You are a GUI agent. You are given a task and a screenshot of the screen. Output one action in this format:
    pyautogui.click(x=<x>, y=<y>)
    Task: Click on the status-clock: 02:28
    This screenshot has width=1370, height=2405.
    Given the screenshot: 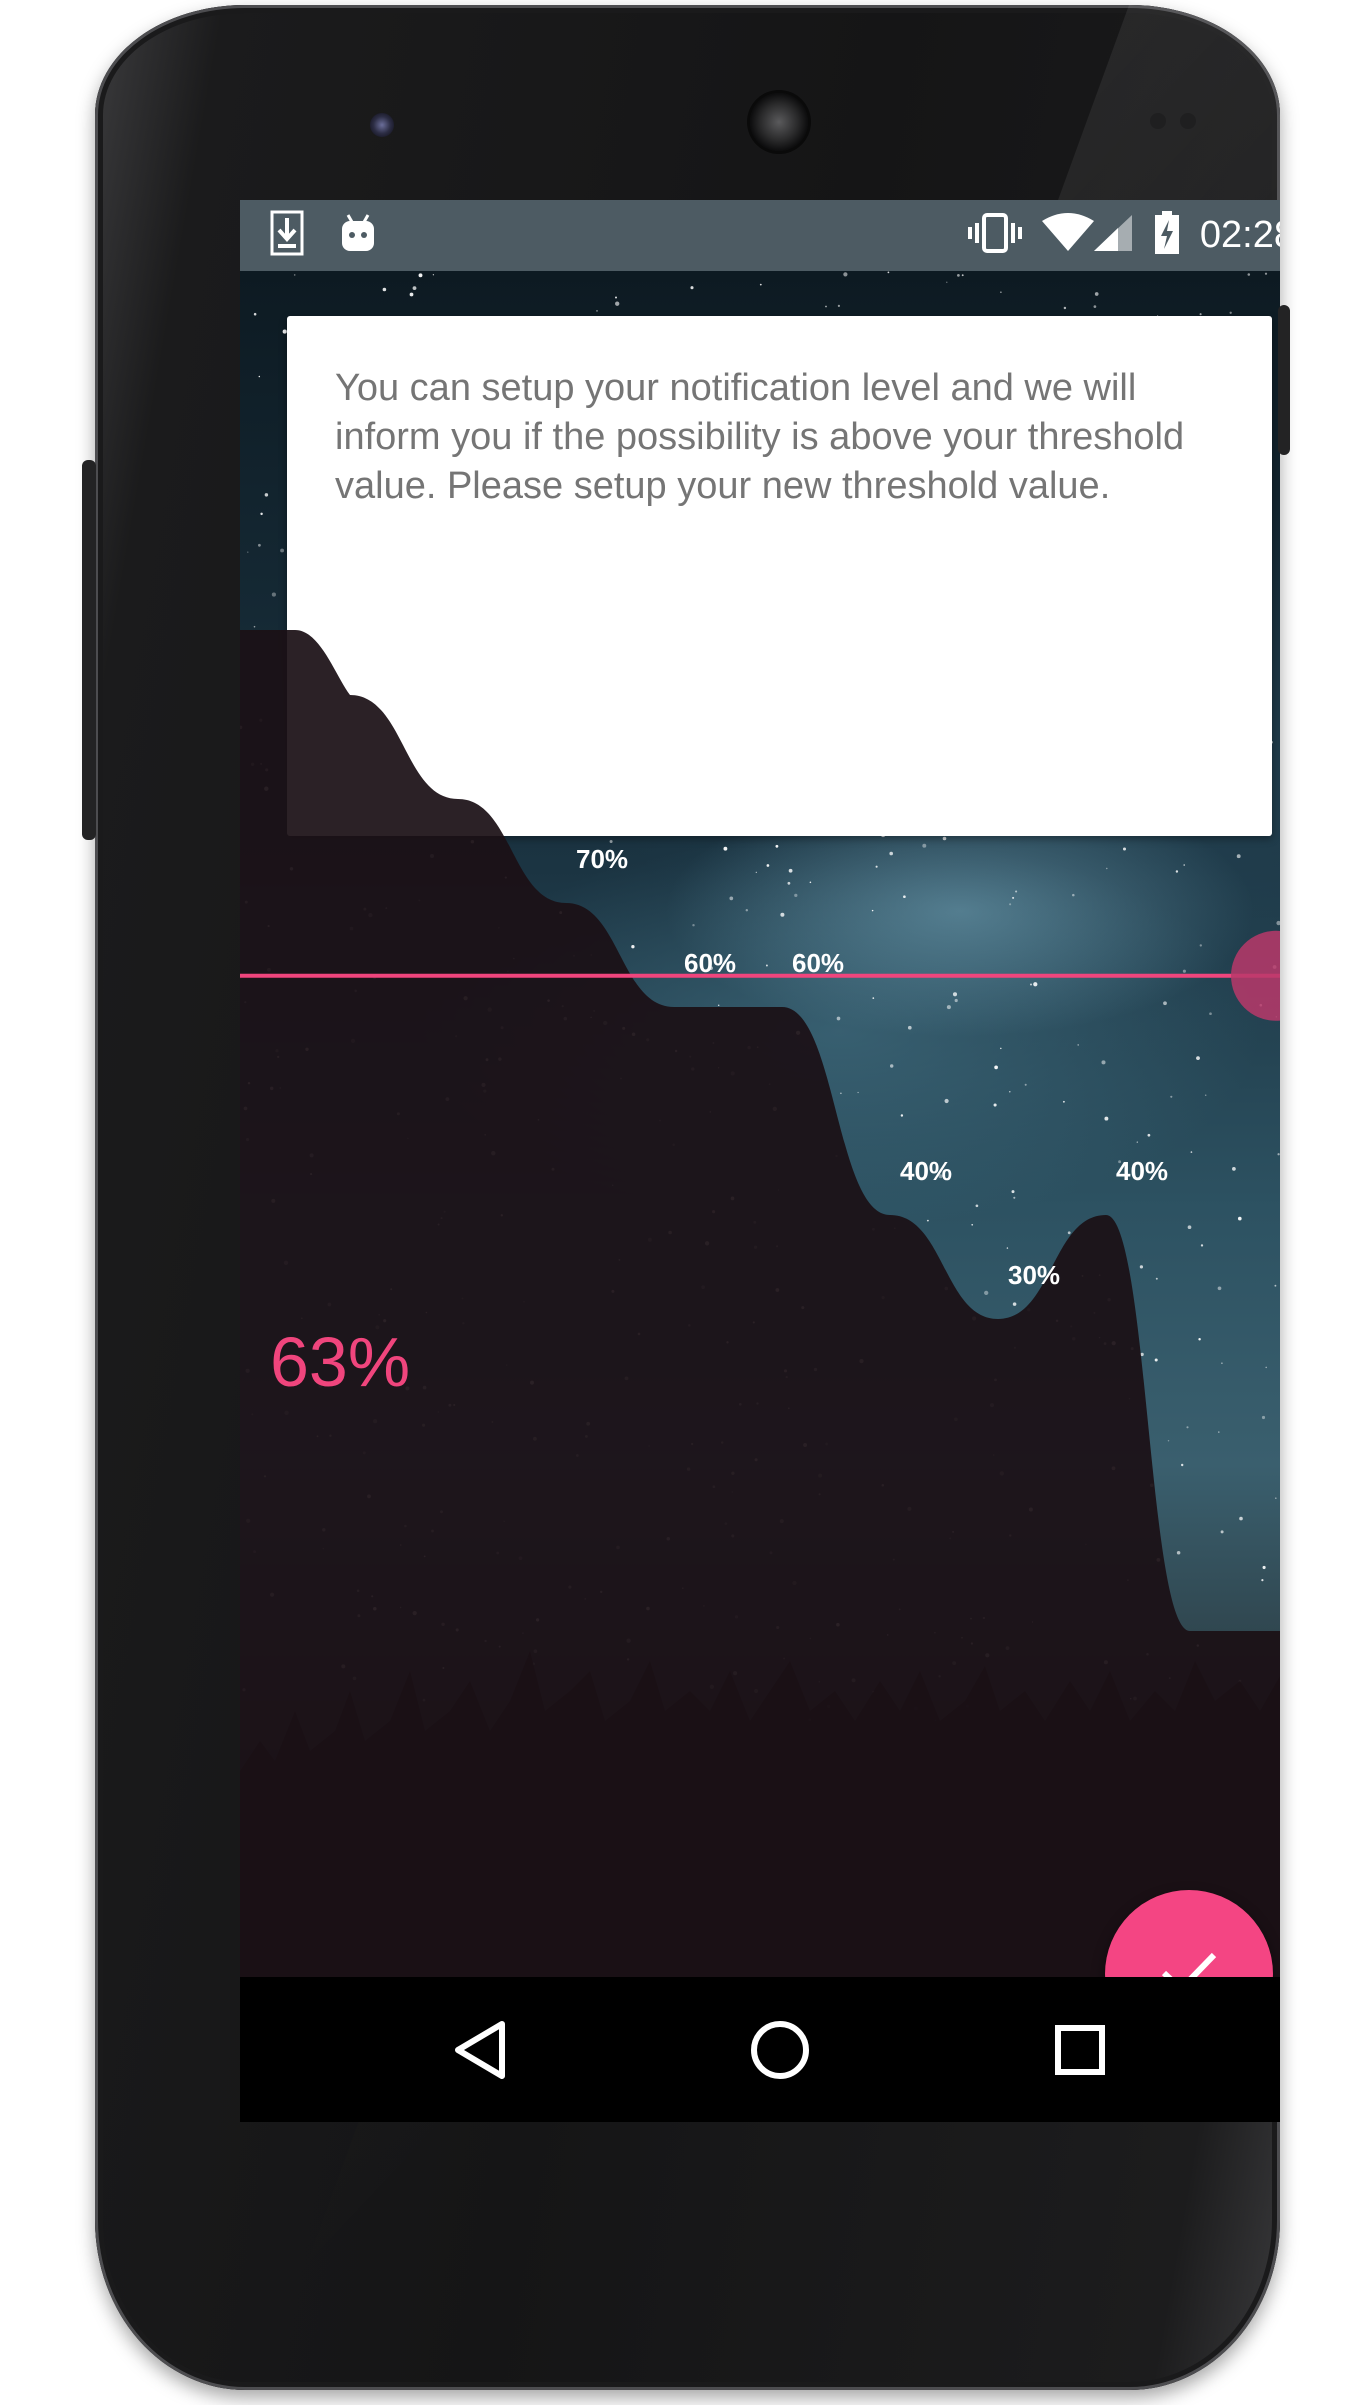 What is the action you would take?
    pyautogui.click(x=1239, y=234)
    